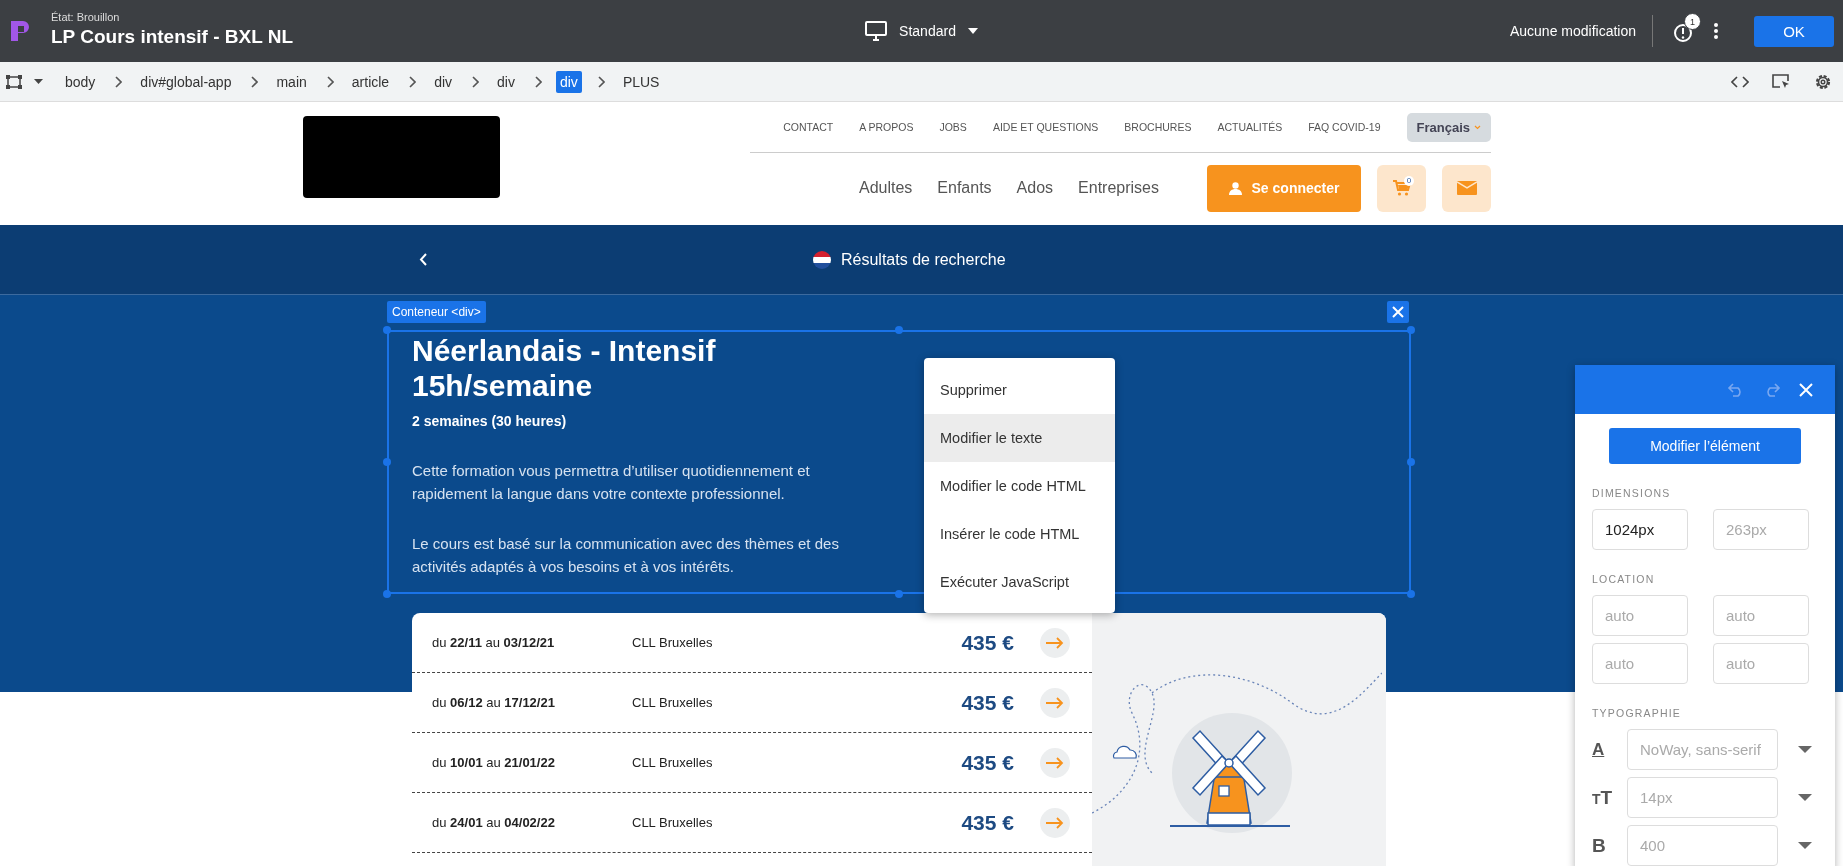 Image resolution: width=1843 pixels, height=866 pixels. Describe the element at coordinates (1705, 446) in the screenshot. I see `modify-element-button: Modifier l’élément` at that location.